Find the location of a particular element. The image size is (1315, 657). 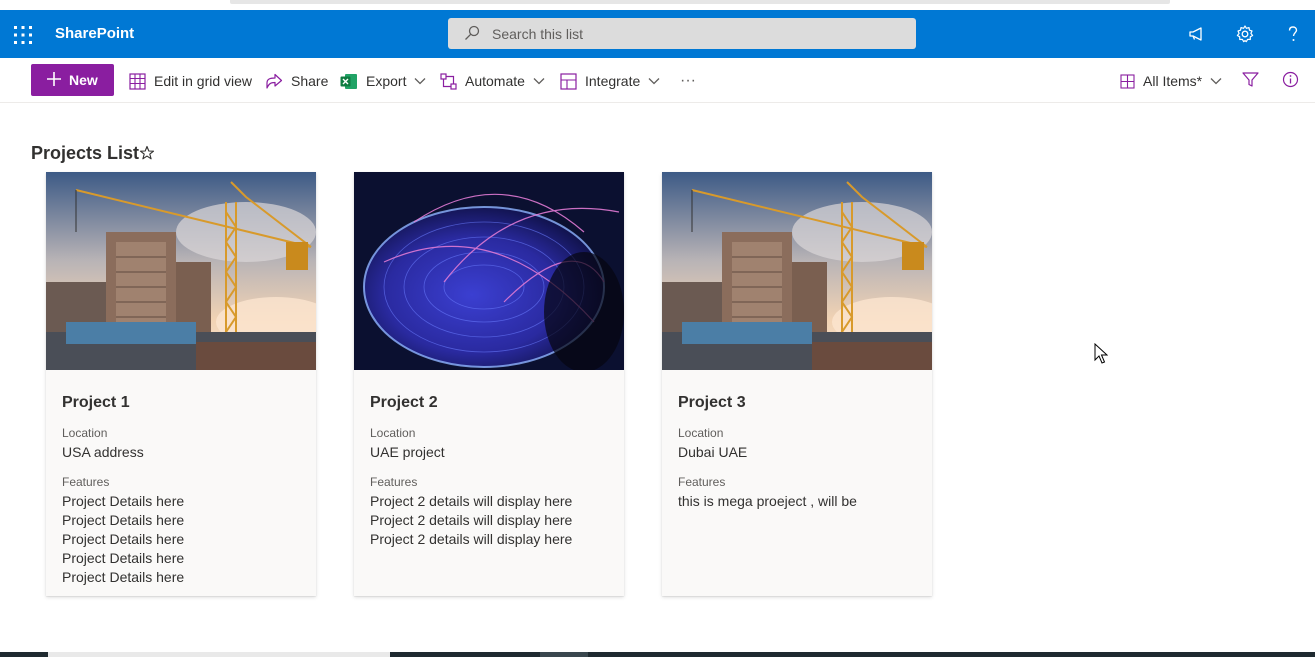

digital-globe-image is located at coordinates (489, 271).